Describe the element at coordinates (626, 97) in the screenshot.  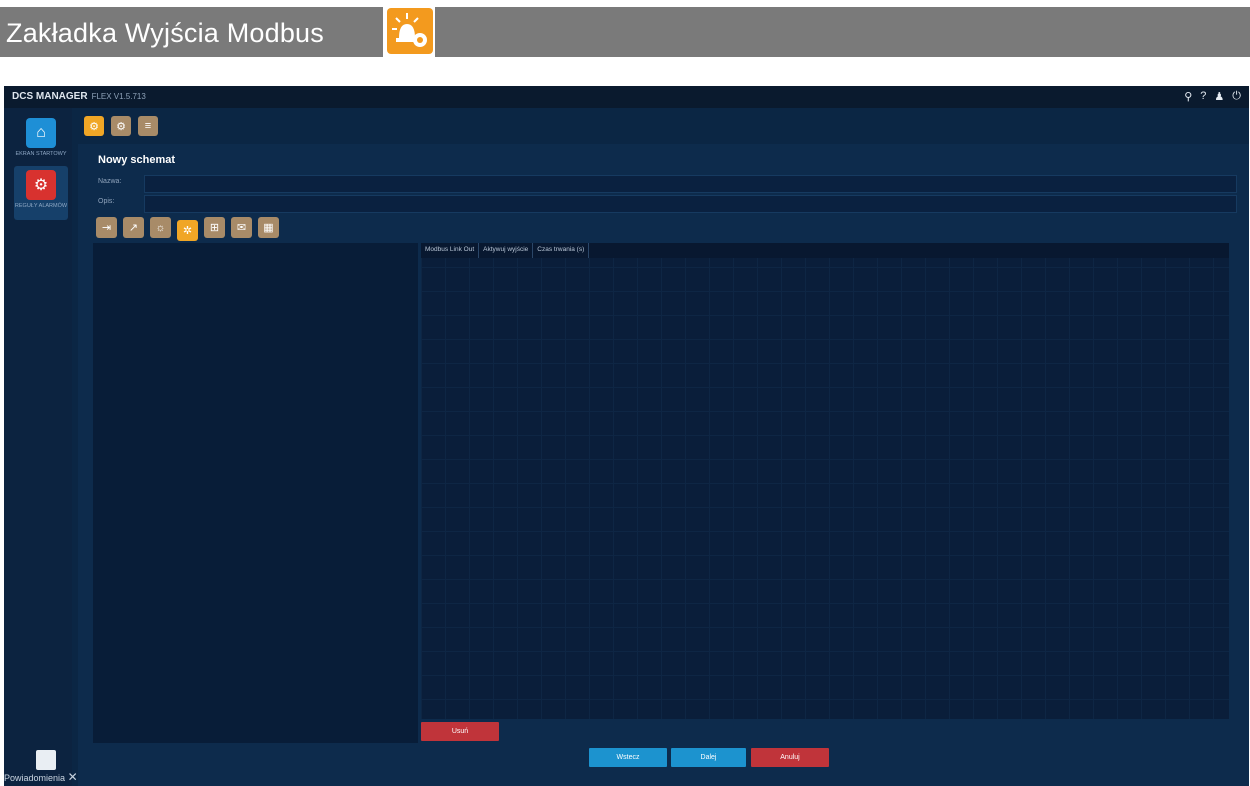
I see `title-bar: DCS MANAGER FLEX V1.5.713 ⚲ ? ♟ ⏻` at that location.